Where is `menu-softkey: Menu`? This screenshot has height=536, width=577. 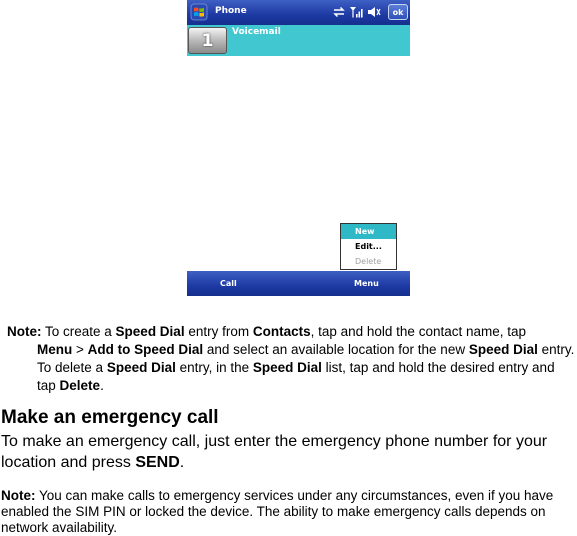 menu-softkey: Menu is located at coordinates (366, 283).